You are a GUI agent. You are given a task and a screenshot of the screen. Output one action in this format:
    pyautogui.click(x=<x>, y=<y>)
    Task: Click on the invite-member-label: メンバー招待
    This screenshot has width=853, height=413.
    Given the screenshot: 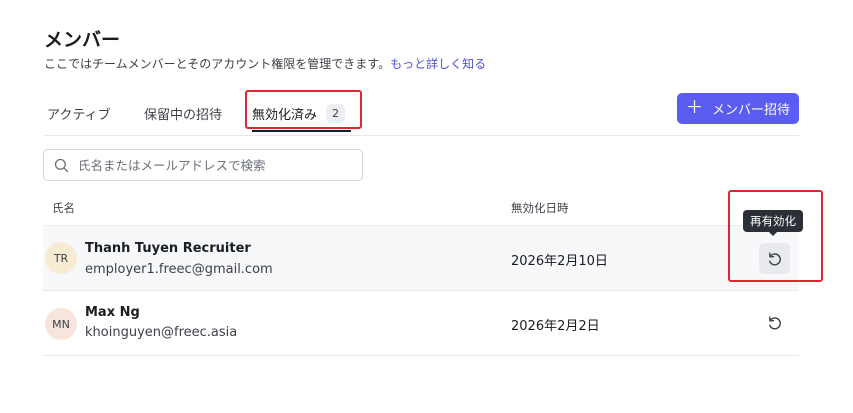 What is the action you would take?
    pyautogui.click(x=750, y=110)
    